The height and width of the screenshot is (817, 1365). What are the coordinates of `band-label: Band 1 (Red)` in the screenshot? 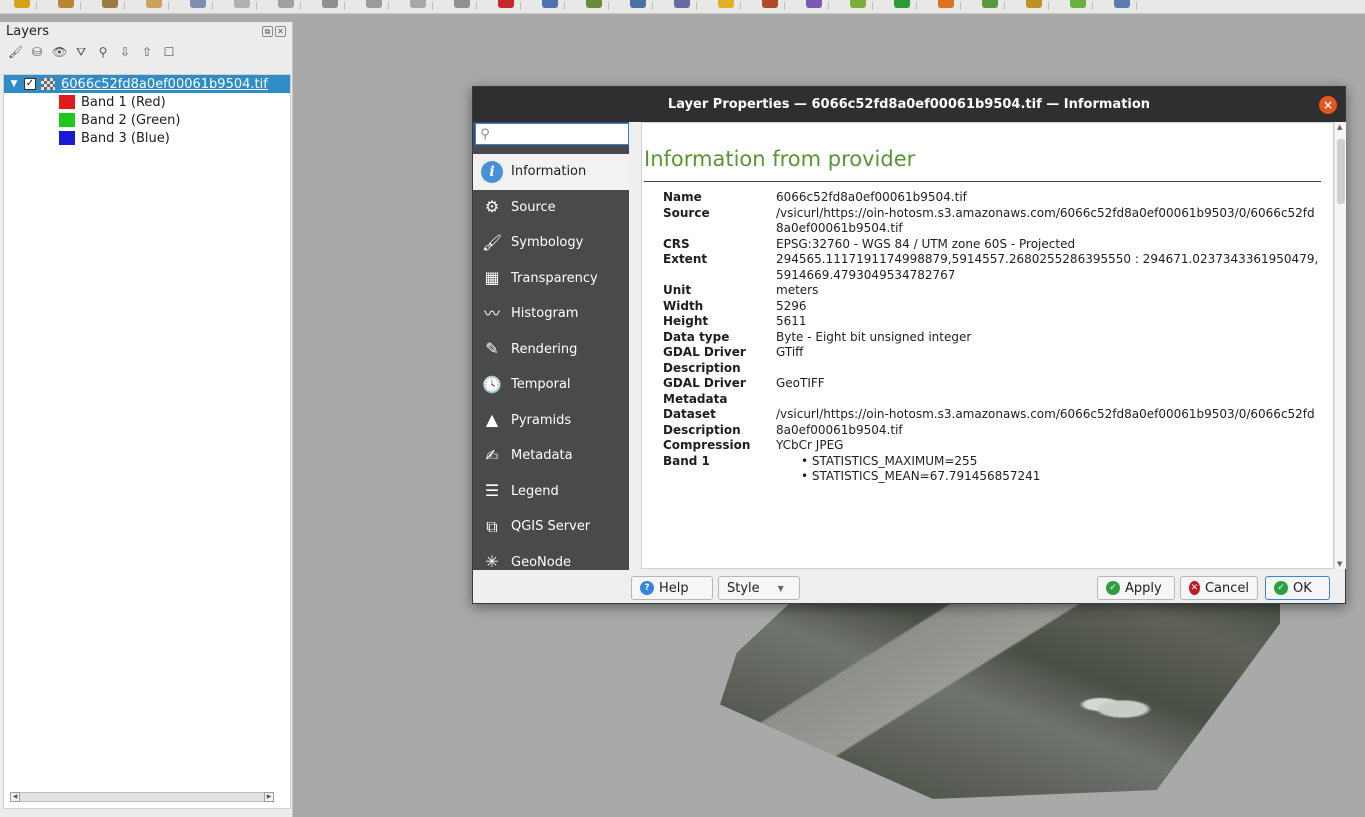 It's located at (123, 102).